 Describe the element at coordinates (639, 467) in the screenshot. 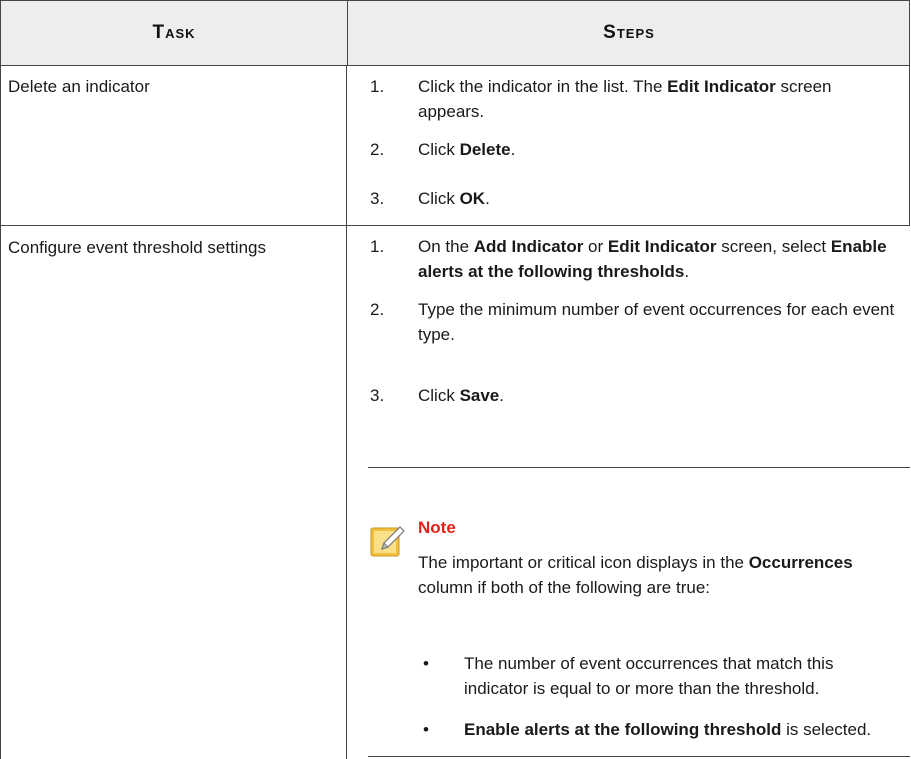

I see `note-top-rule` at that location.